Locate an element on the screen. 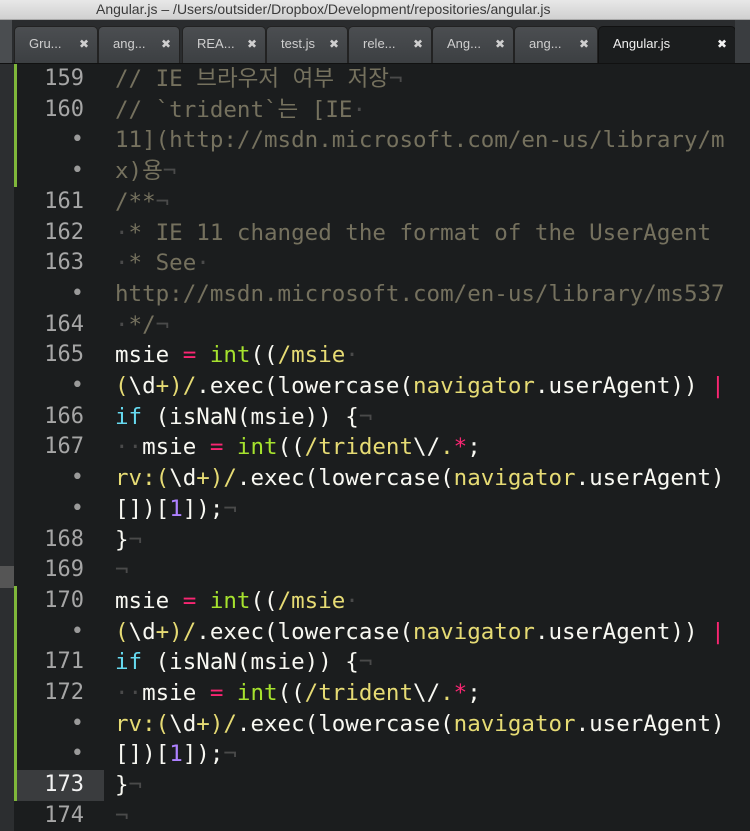  code-line: 163 ·* See· is located at coordinates (375, 263).